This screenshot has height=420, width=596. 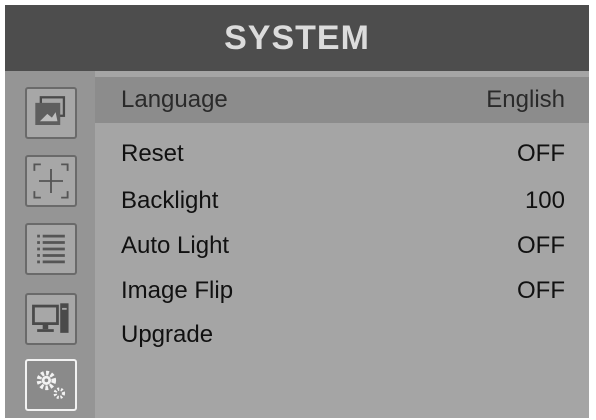 What do you see at coordinates (175, 245) in the screenshot?
I see `menu-item-label: Auto Light` at bounding box center [175, 245].